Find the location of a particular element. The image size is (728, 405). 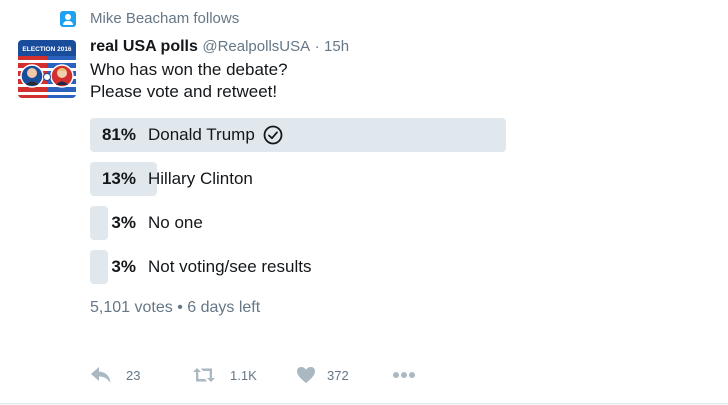

avatar-caption: ELECTION 2016 is located at coordinates (47, 49).